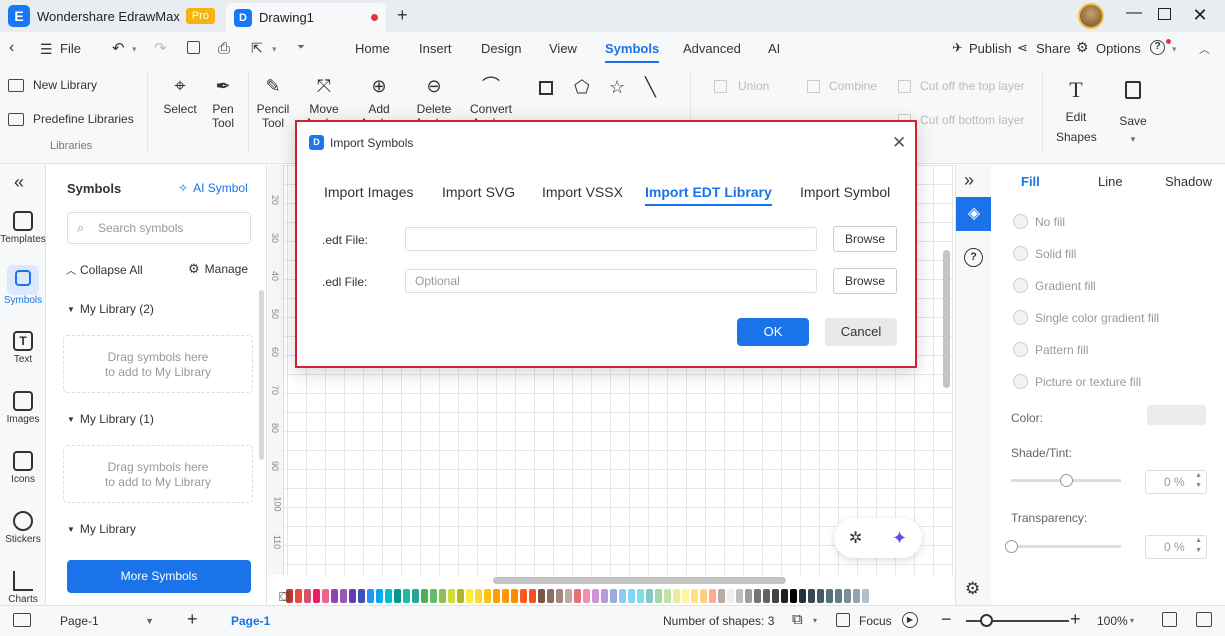 The height and width of the screenshot is (636, 1225). What do you see at coordinates (218, 269) in the screenshot?
I see `manage-button: ⚙ Manage` at bounding box center [218, 269].